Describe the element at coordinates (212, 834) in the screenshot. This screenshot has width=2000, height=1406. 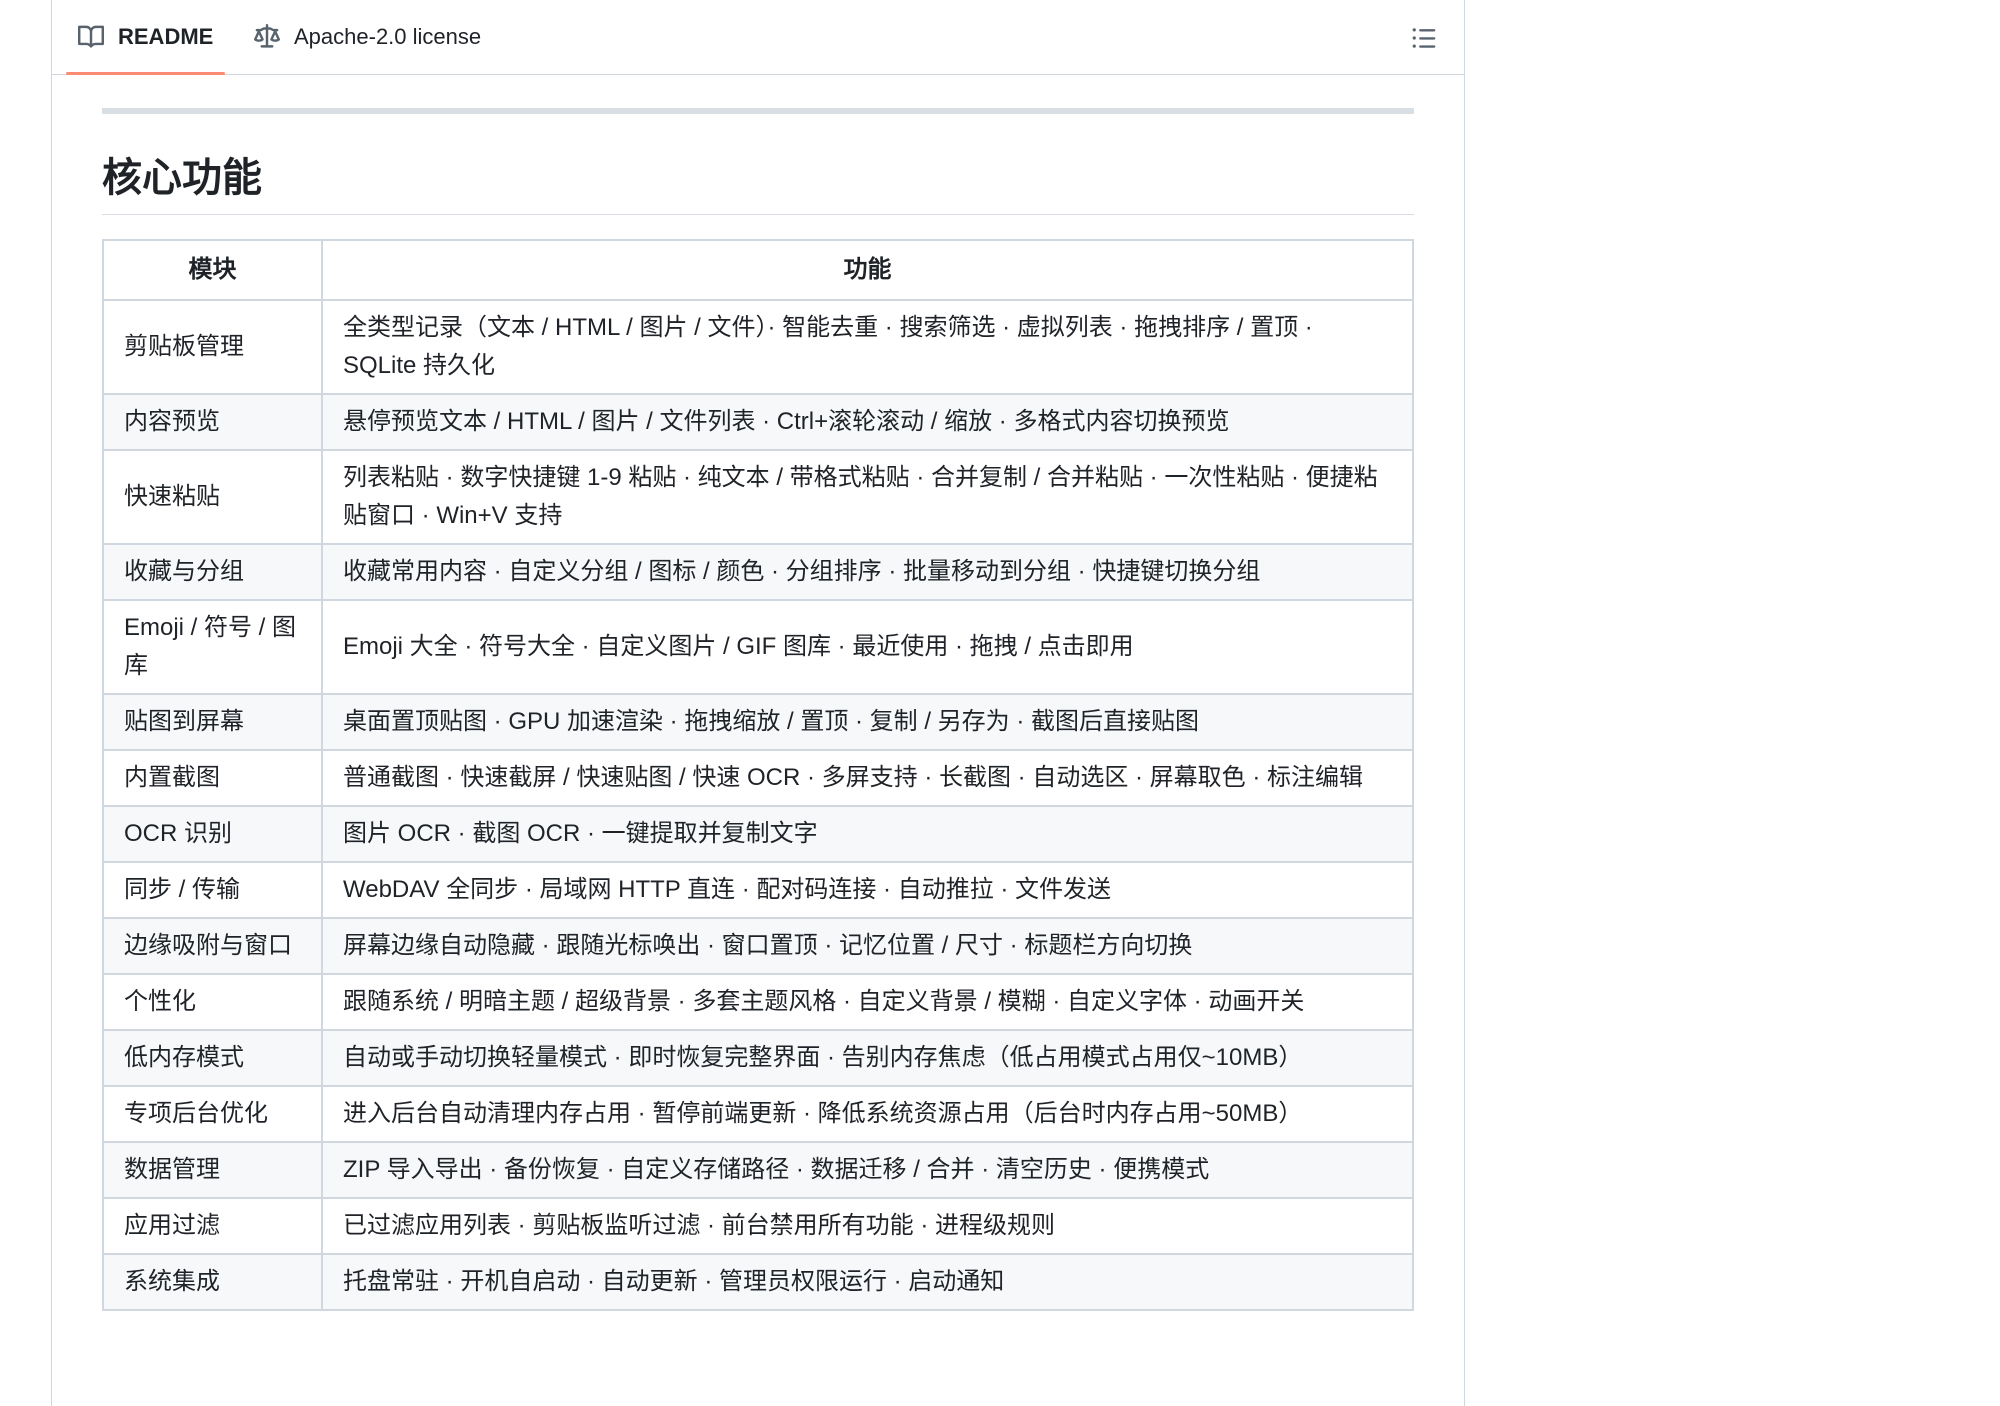
I see `table-cell-module: OCR 识别` at that location.